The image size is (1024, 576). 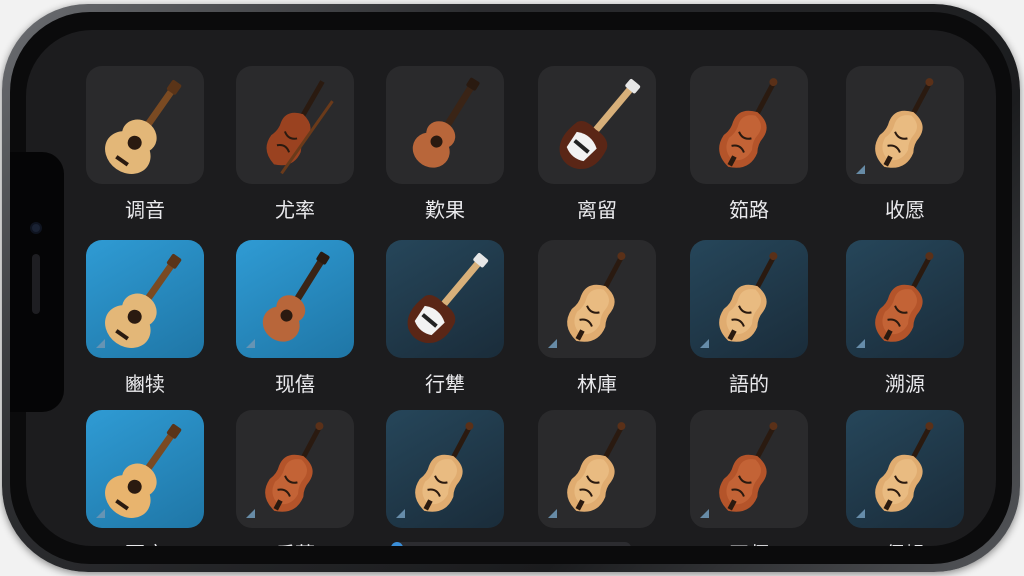 What do you see at coordinates (905, 384) in the screenshot?
I see `instrument-label: 溯源` at bounding box center [905, 384].